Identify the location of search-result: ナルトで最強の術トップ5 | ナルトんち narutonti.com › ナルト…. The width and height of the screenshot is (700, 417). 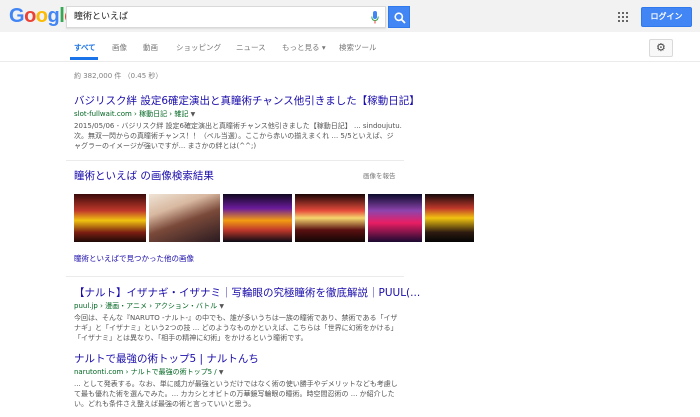
(239, 380).